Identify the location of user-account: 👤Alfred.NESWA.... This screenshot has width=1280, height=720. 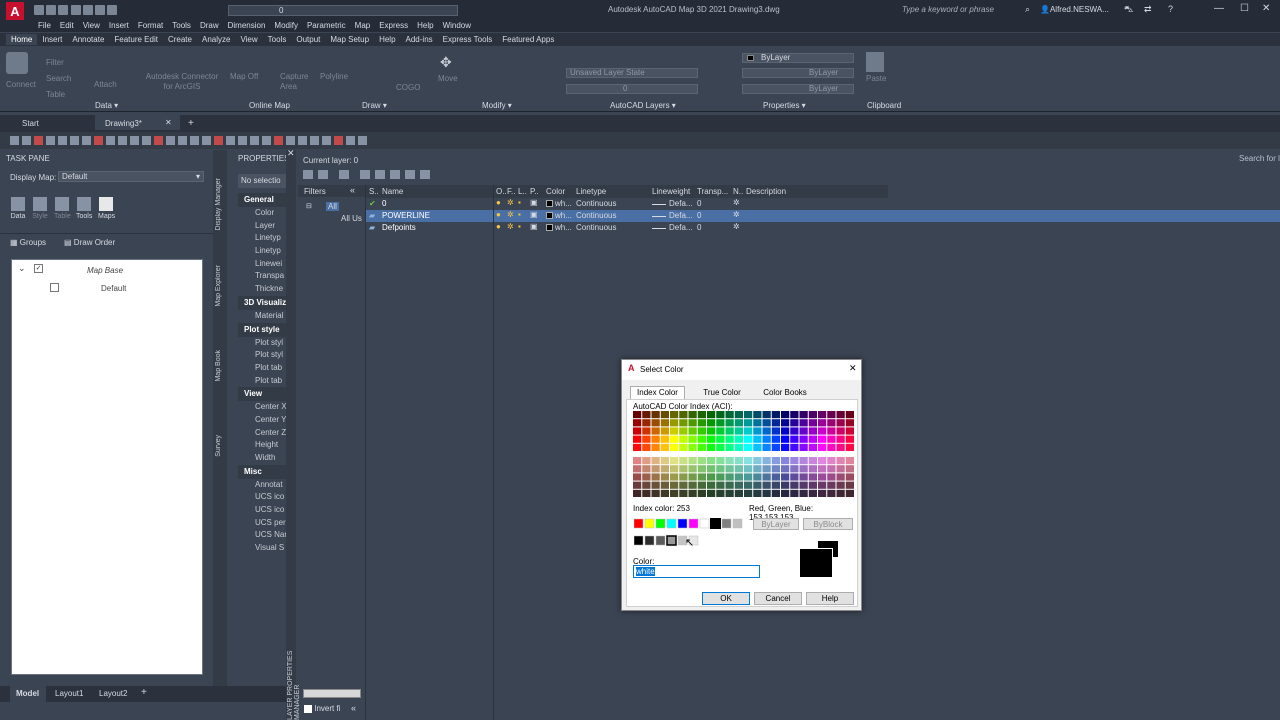
(1074, 9).